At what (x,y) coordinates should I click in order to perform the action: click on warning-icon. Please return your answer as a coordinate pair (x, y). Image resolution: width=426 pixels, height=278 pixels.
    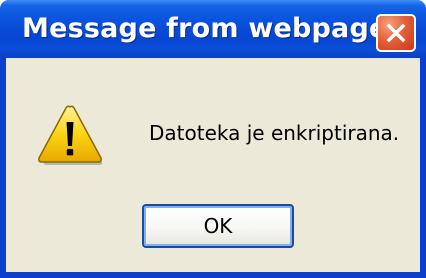
    Looking at the image, I should click on (70, 135).